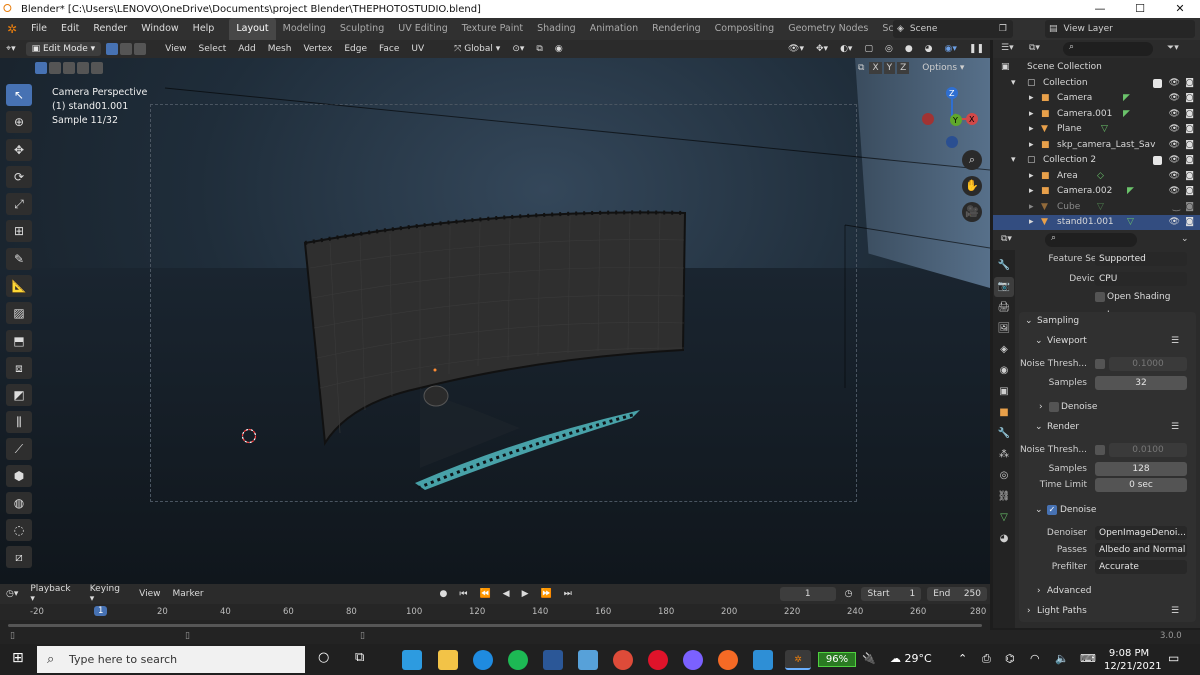 This screenshot has height=675, width=1200. I want to click on taskbar-search-input: ⌕ Type here to search, so click(171, 659).